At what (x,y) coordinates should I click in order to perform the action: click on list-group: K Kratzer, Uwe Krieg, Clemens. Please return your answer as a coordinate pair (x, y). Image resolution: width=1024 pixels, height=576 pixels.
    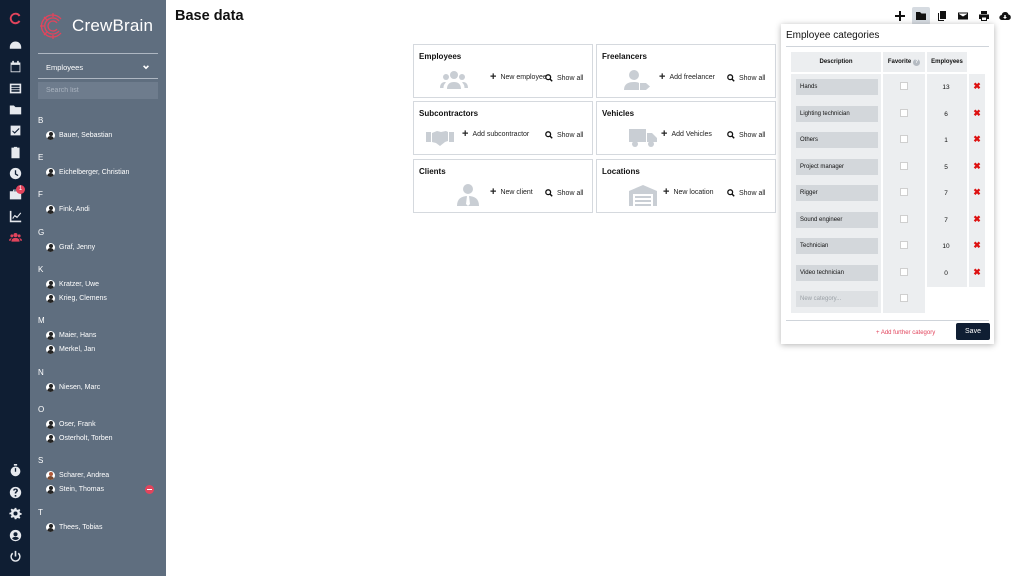
    Looking at the image, I should click on (98, 284).